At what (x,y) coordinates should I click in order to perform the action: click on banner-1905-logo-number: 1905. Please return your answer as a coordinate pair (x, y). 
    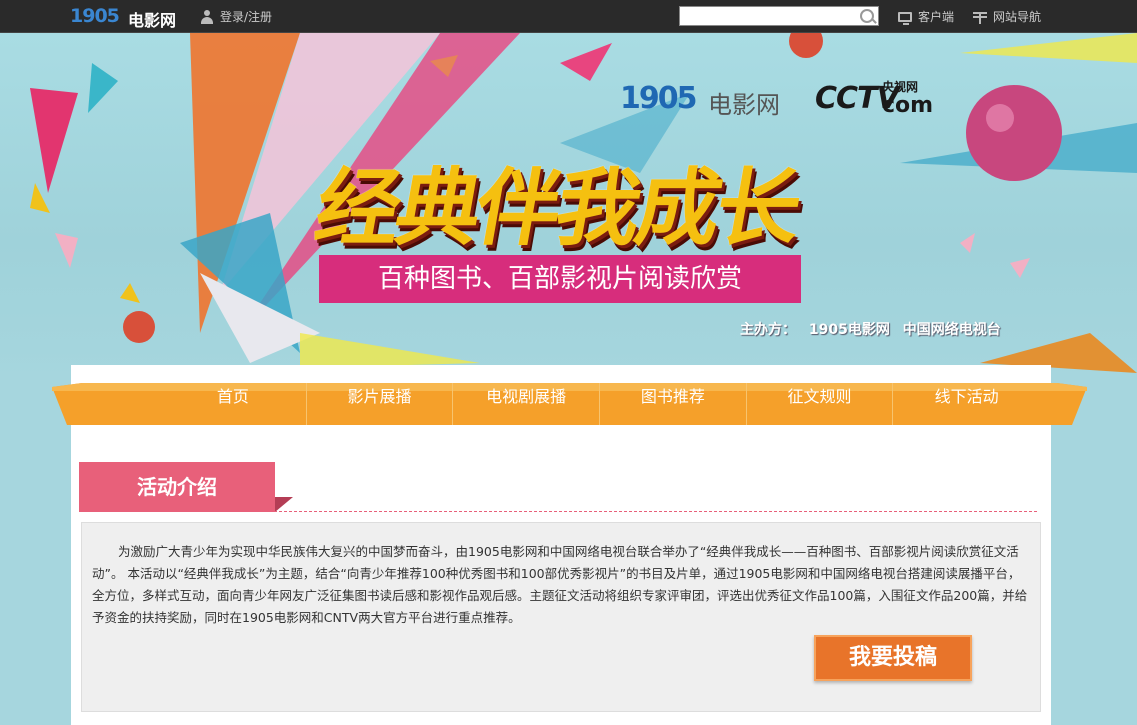
    Looking at the image, I should click on (658, 98).